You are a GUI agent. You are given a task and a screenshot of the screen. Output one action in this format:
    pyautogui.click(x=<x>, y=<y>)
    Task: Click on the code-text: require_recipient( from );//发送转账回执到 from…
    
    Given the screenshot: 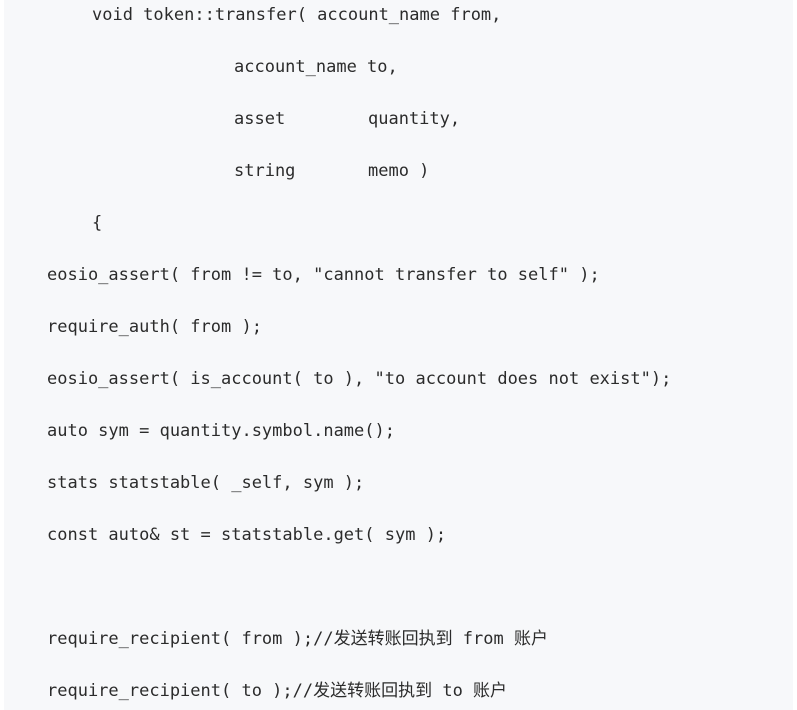 What is the action you would take?
    pyautogui.click(x=297, y=639)
    